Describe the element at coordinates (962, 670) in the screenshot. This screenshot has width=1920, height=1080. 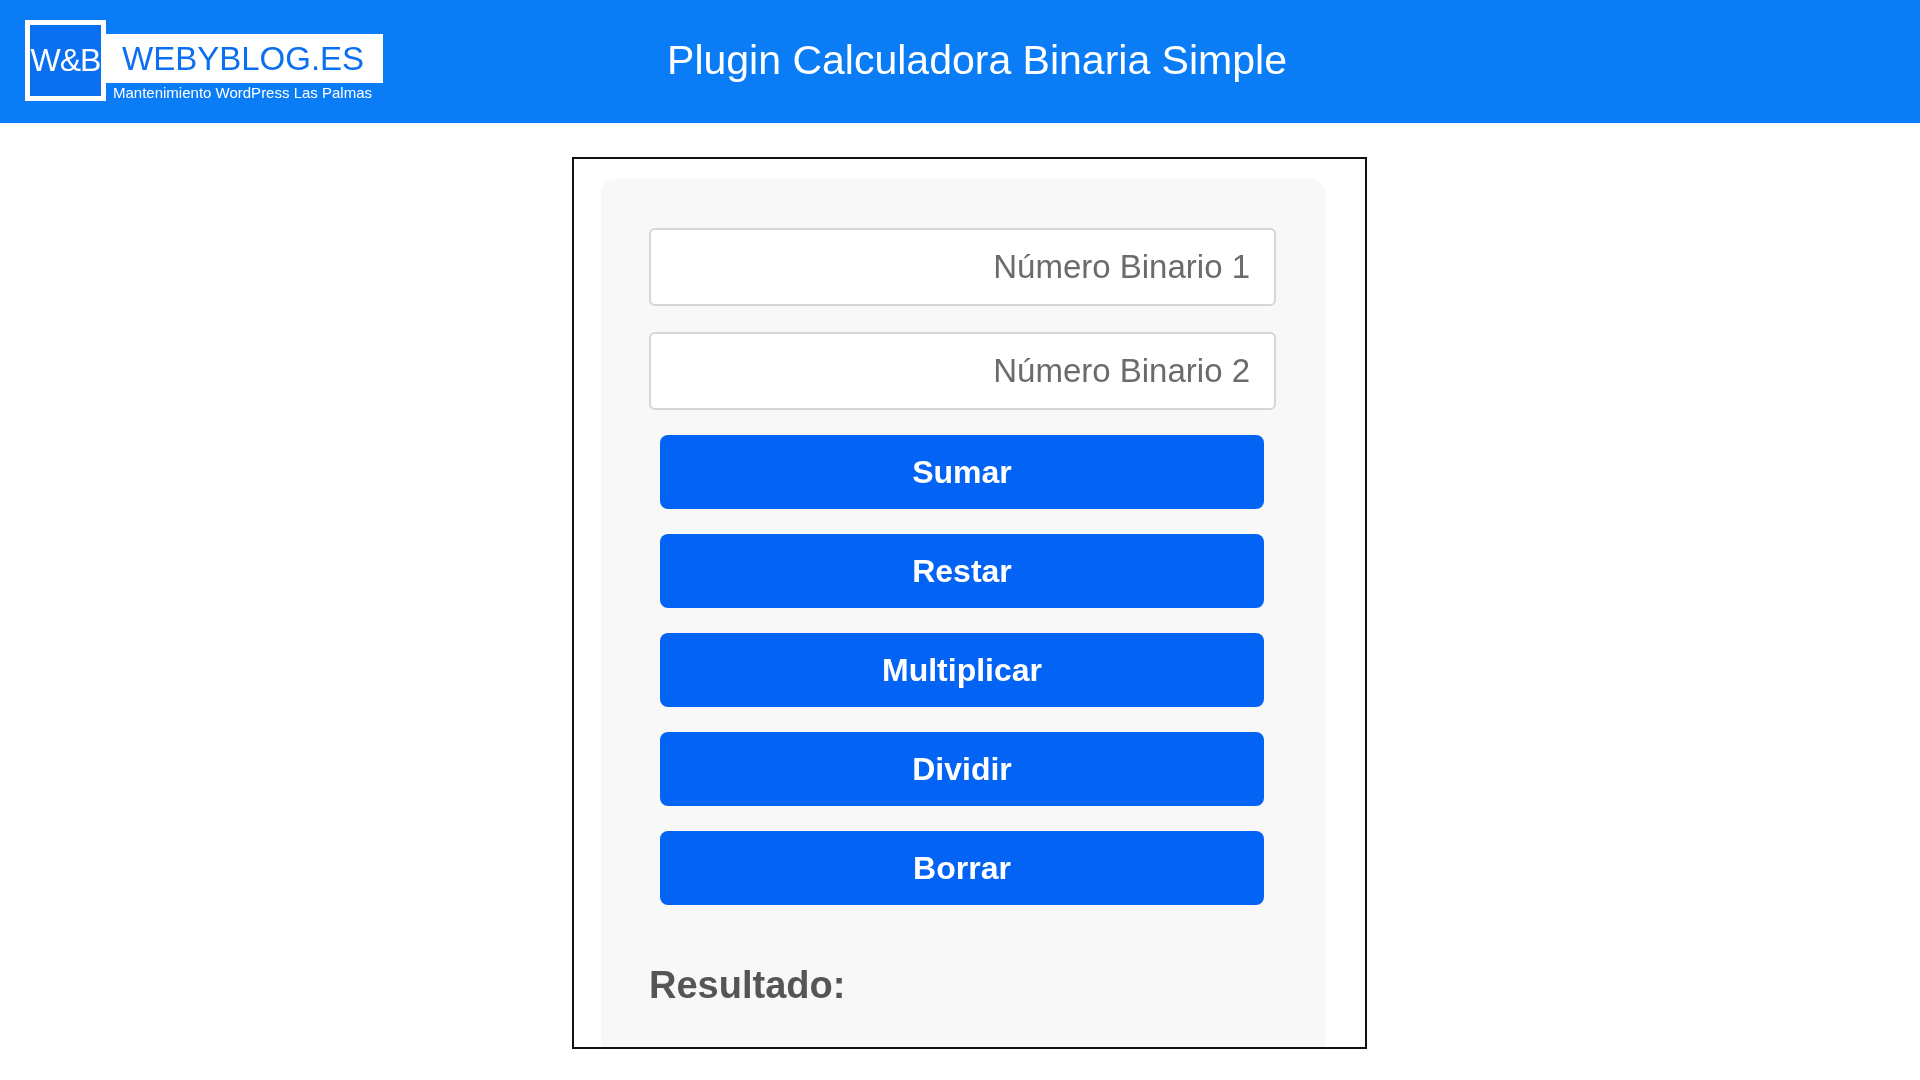
I see `calculator-button: Multiplicar` at that location.